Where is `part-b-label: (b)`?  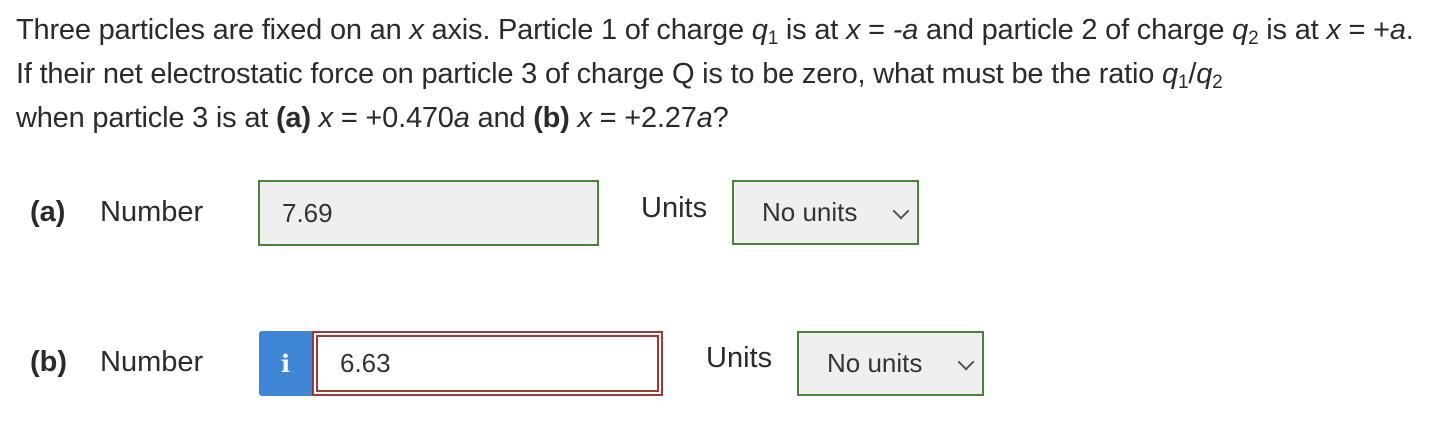
part-b-label: (b) is located at coordinates (49, 362).